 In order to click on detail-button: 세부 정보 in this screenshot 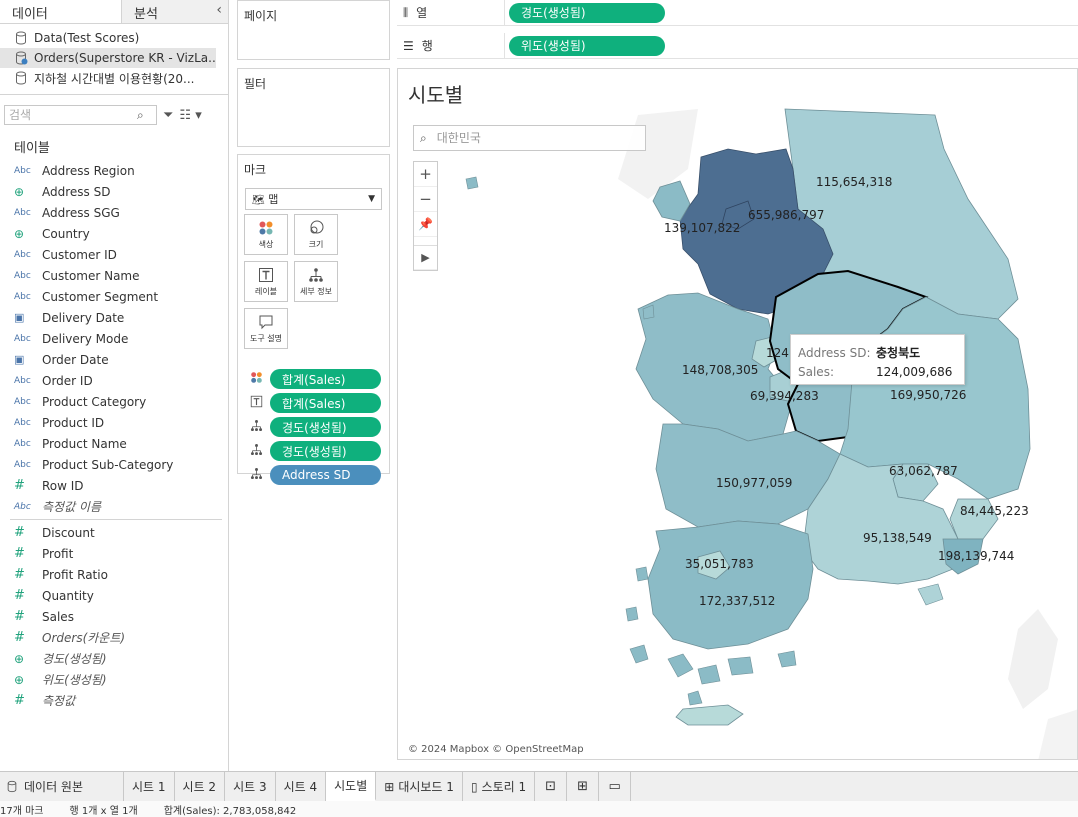, I will do `click(316, 281)`.